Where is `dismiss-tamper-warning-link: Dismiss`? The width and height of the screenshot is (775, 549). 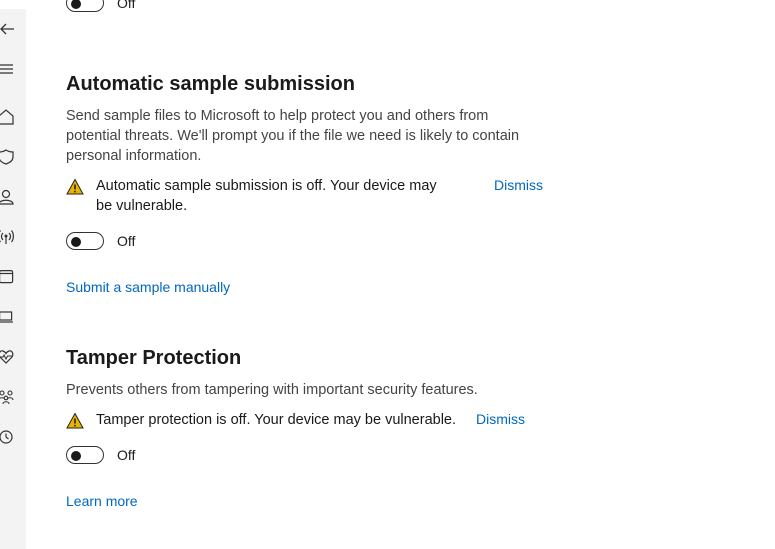
dismiss-tamper-warning-link: Dismiss is located at coordinates (500, 419).